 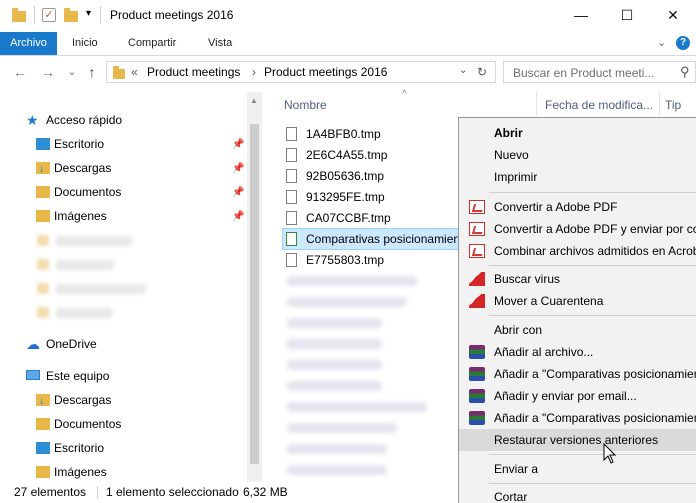 I want to click on close-button: ✕, so click(x=673, y=15).